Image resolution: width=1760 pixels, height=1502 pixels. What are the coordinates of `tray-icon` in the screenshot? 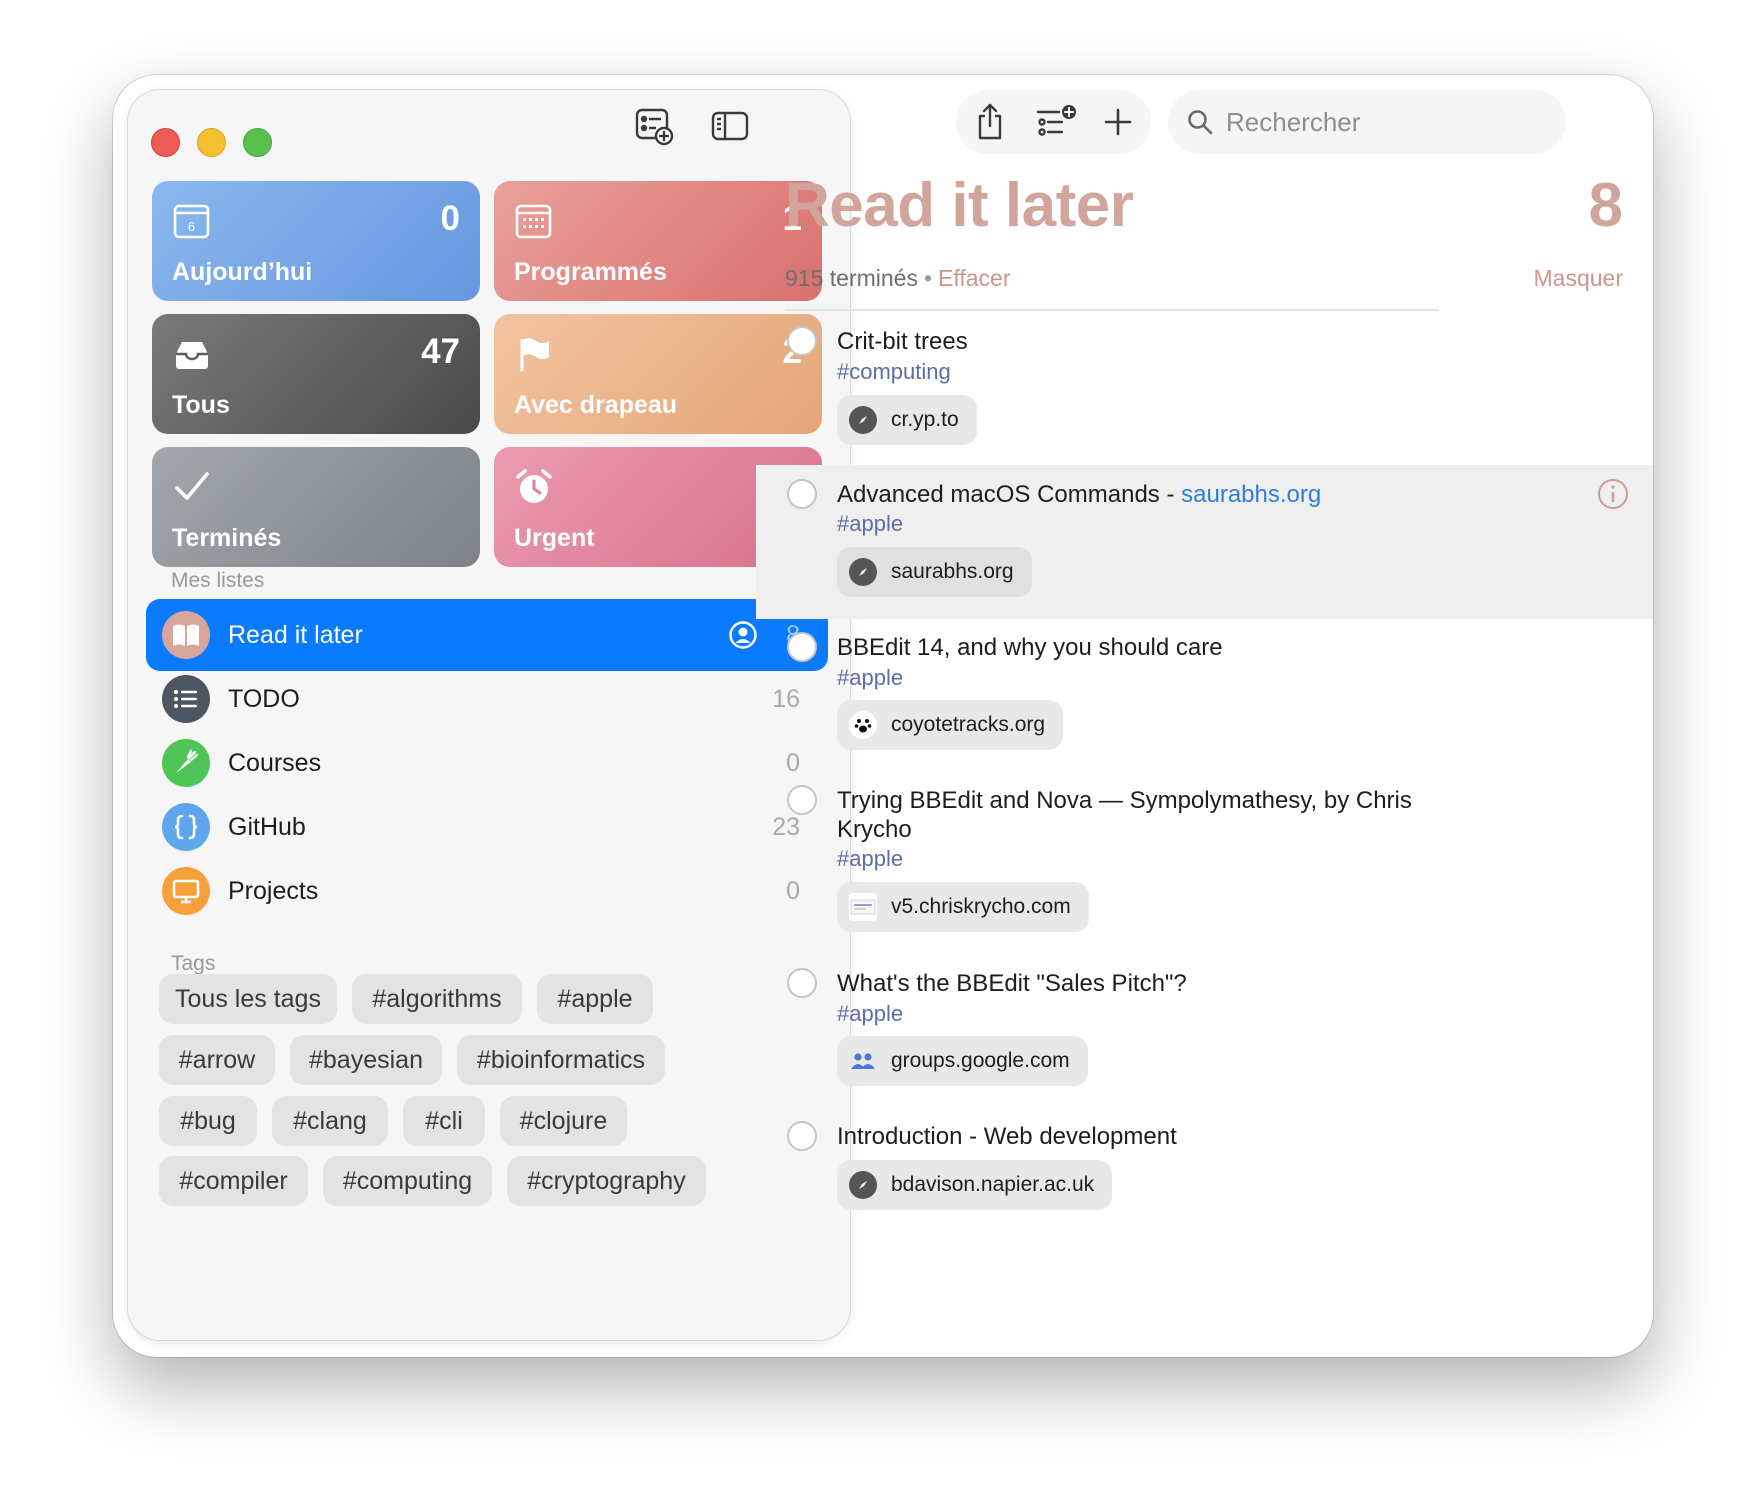 It's located at (192, 354).